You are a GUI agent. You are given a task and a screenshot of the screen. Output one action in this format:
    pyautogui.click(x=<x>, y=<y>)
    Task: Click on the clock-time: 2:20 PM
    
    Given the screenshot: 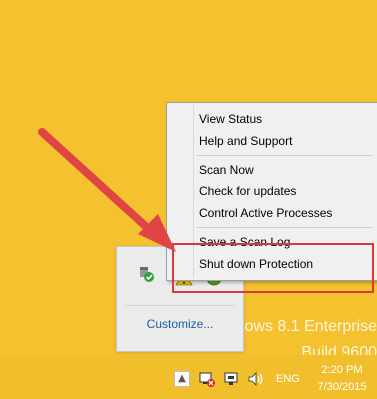 What is the action you would take?
    pyautogui.click(x=342, y=370)
    